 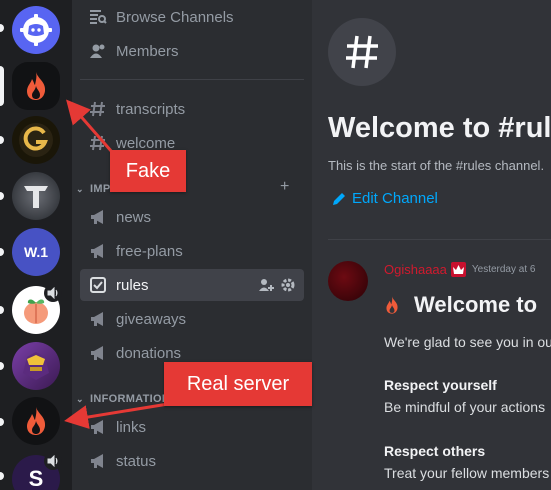 What do you see at coordinates (134, 217) in the screenshot?
I see `channel-label: news` at bounding box center [134, 217].